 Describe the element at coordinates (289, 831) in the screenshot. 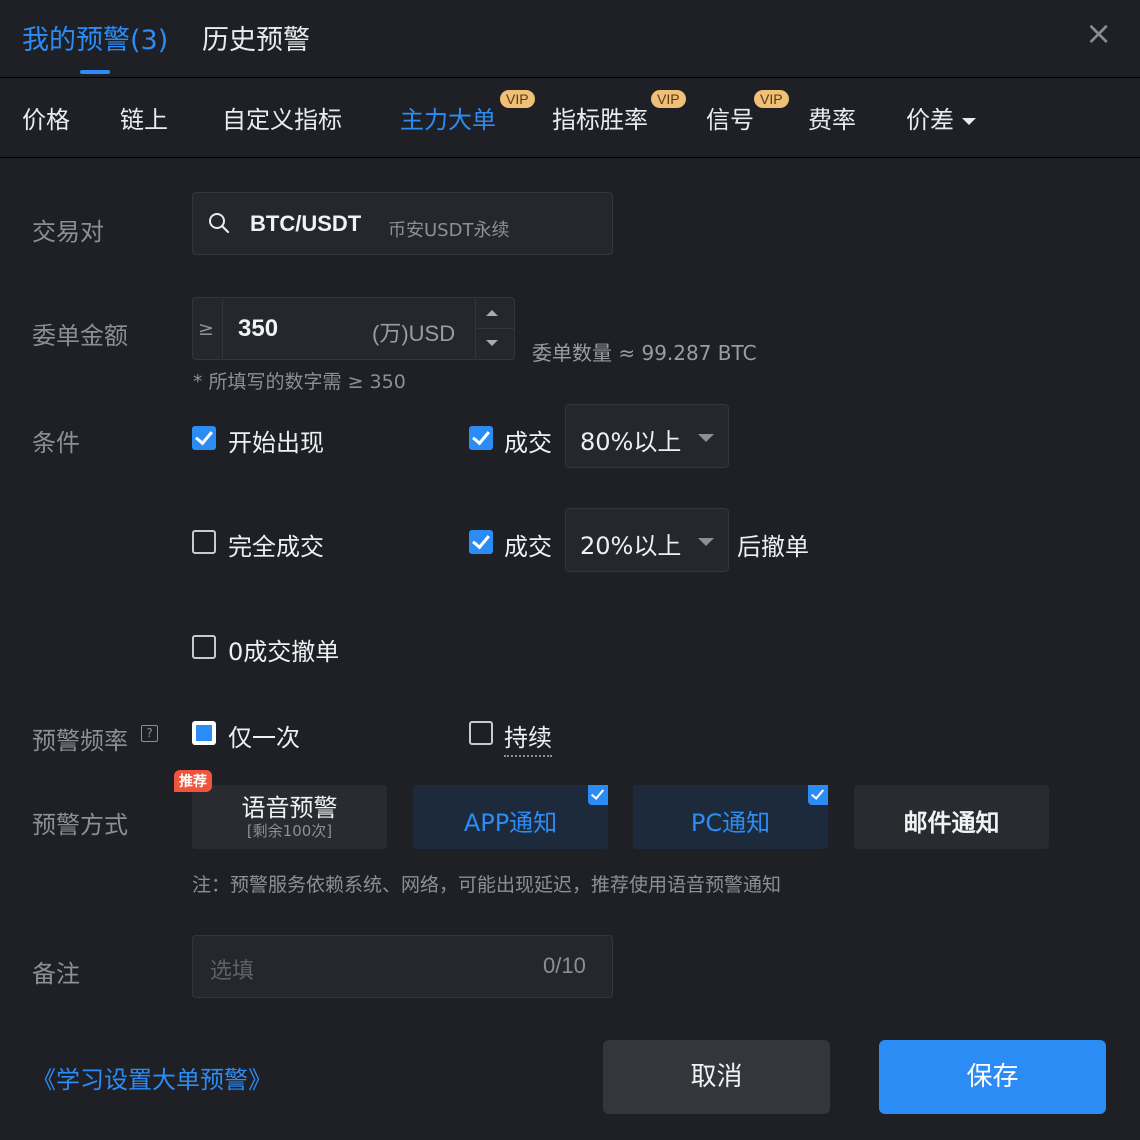

I see `method-voice-remaining: [剩余100次]` at that location.